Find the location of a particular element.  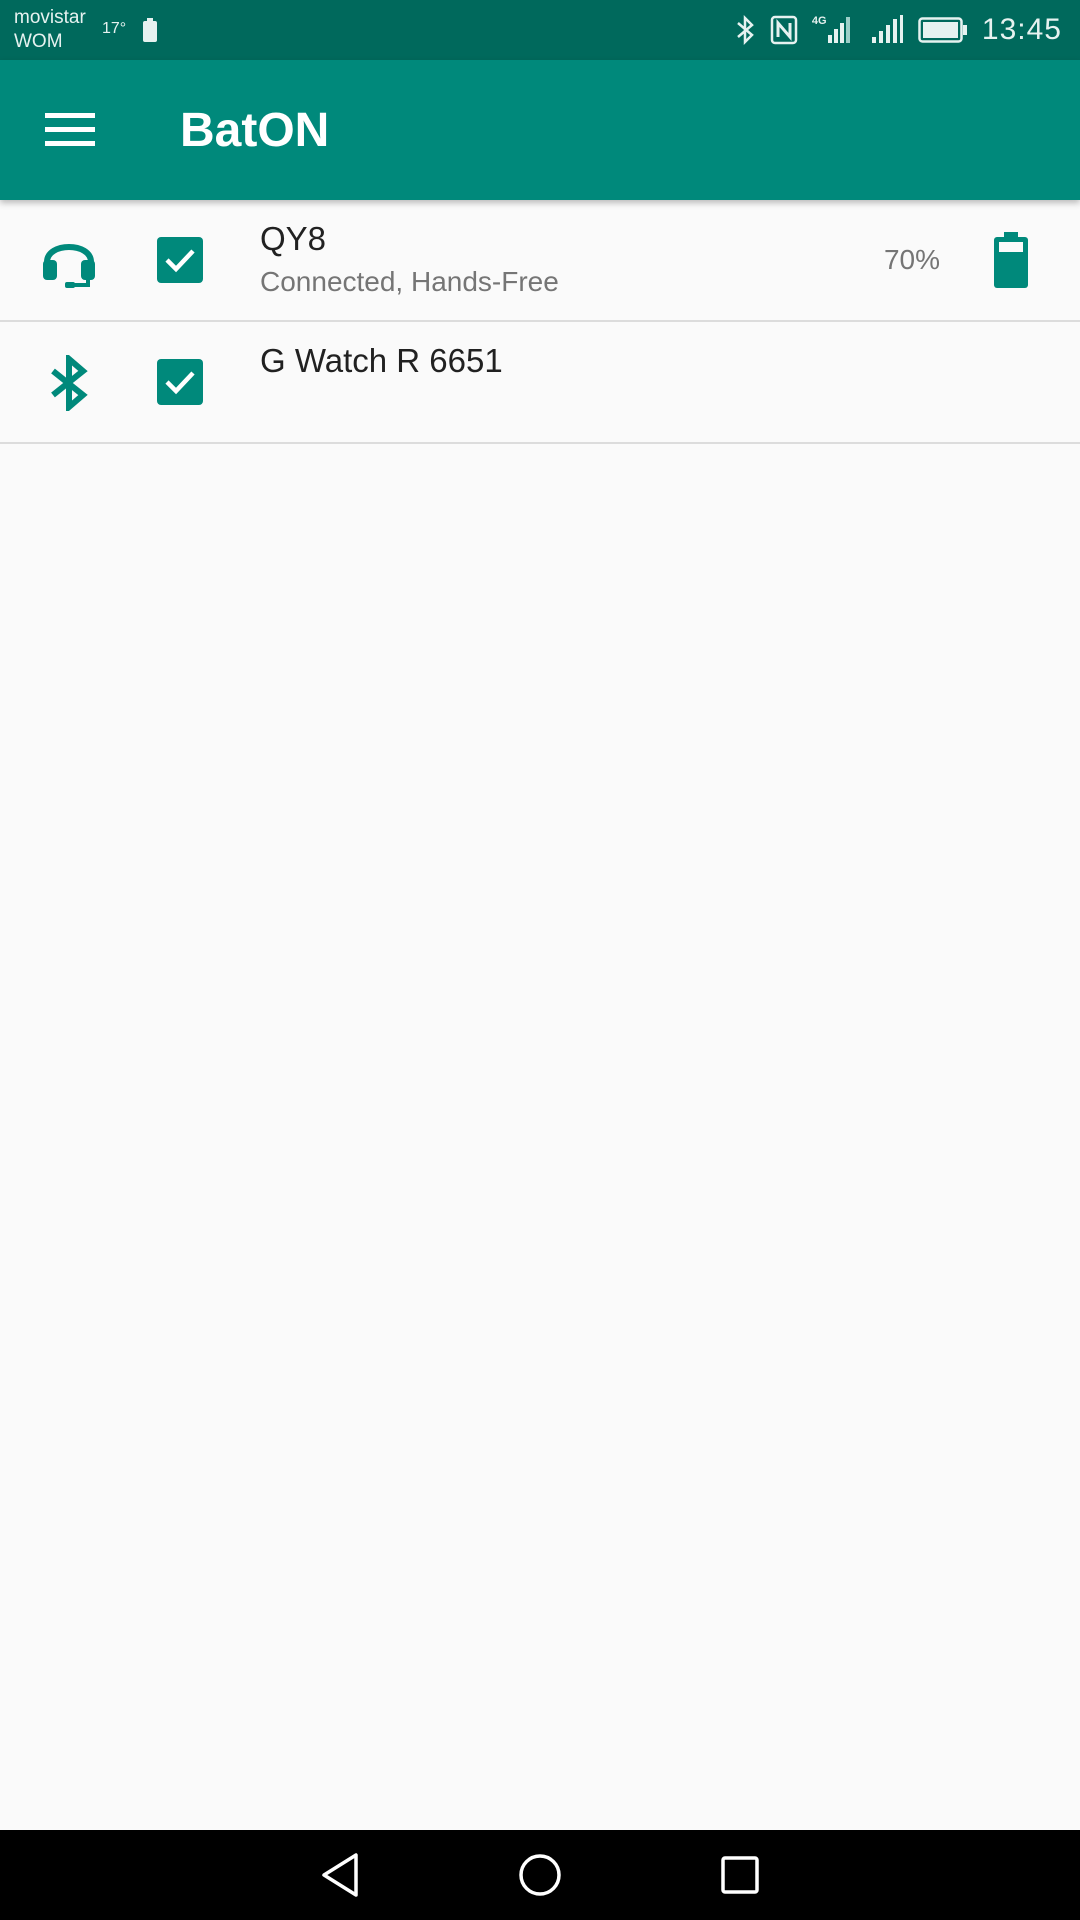

signal-bars-2-icon is located at coordinates (887, 29).